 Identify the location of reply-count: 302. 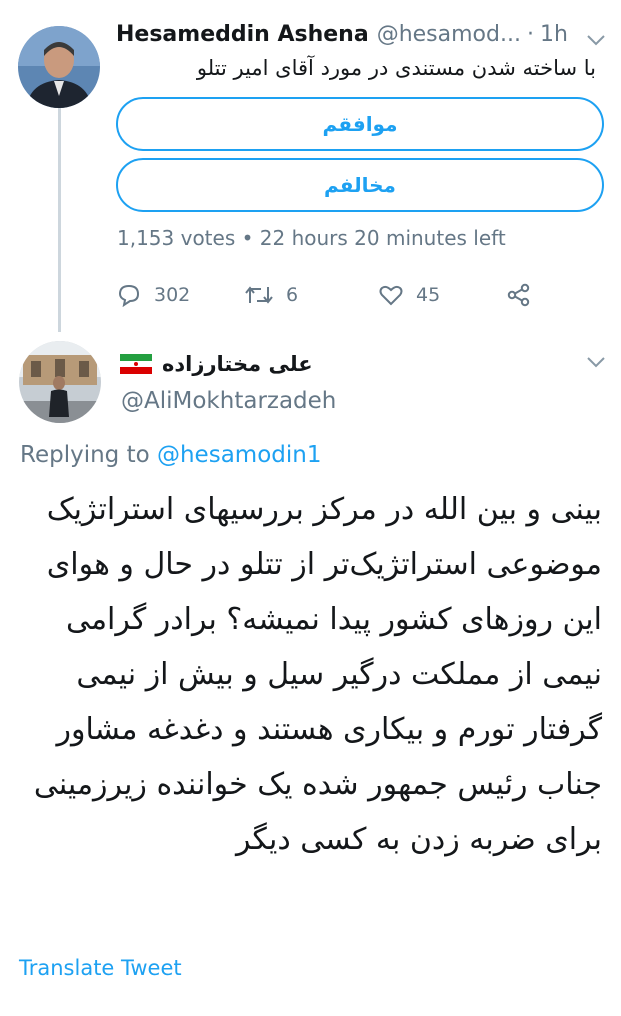
(172, 295).